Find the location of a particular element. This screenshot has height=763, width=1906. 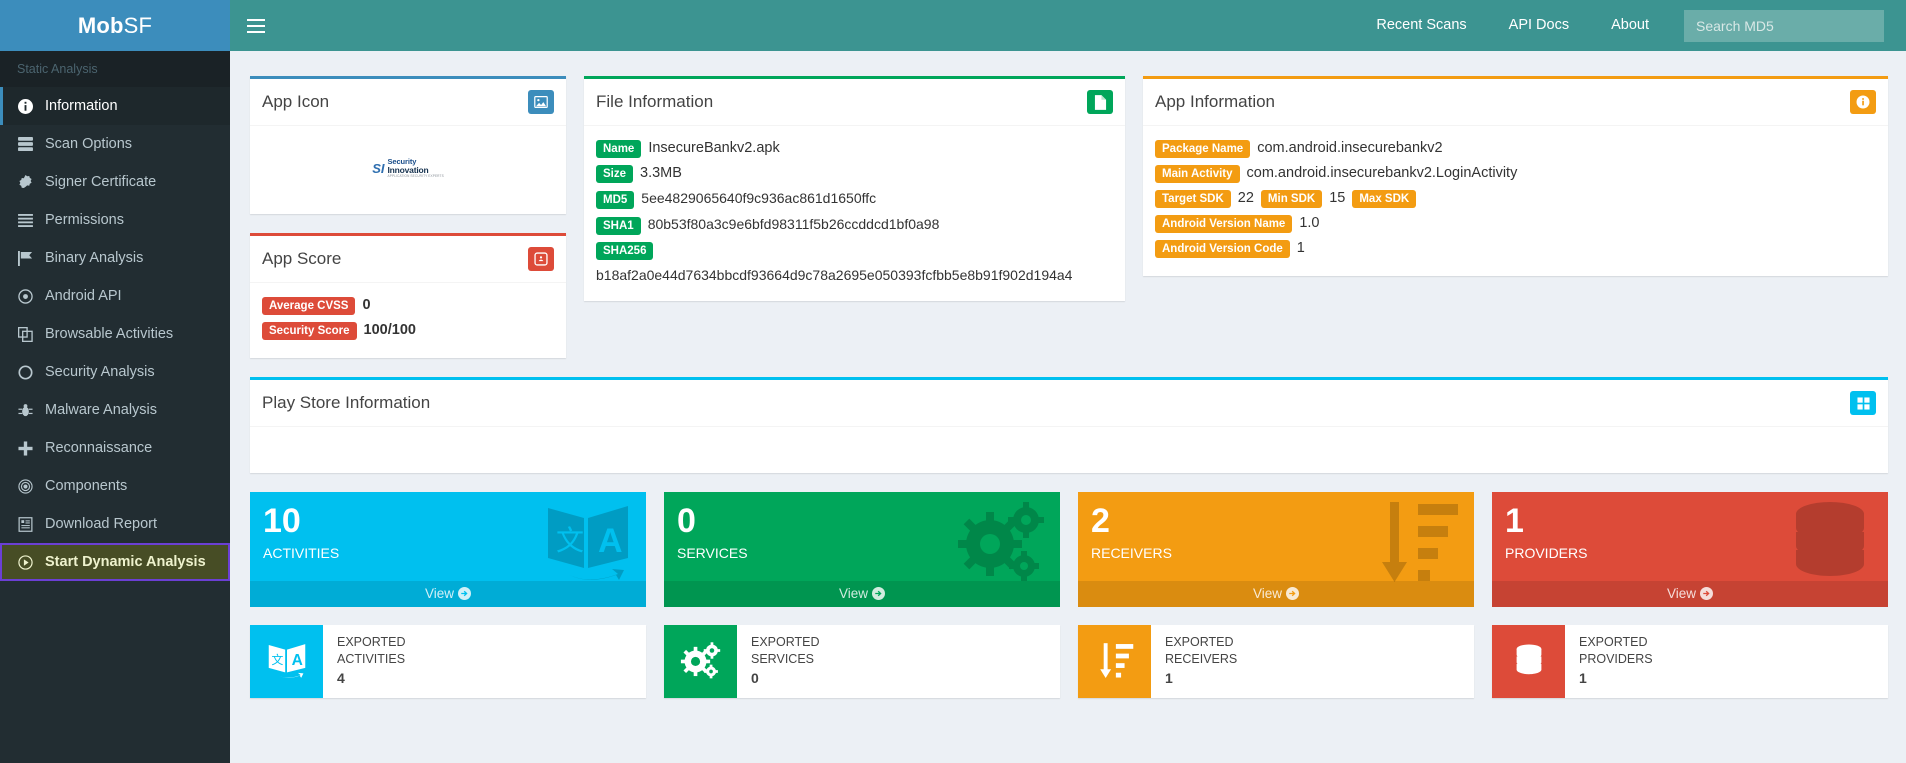

app-icon-card-title: App Icon is located at coordinates (296, 101).